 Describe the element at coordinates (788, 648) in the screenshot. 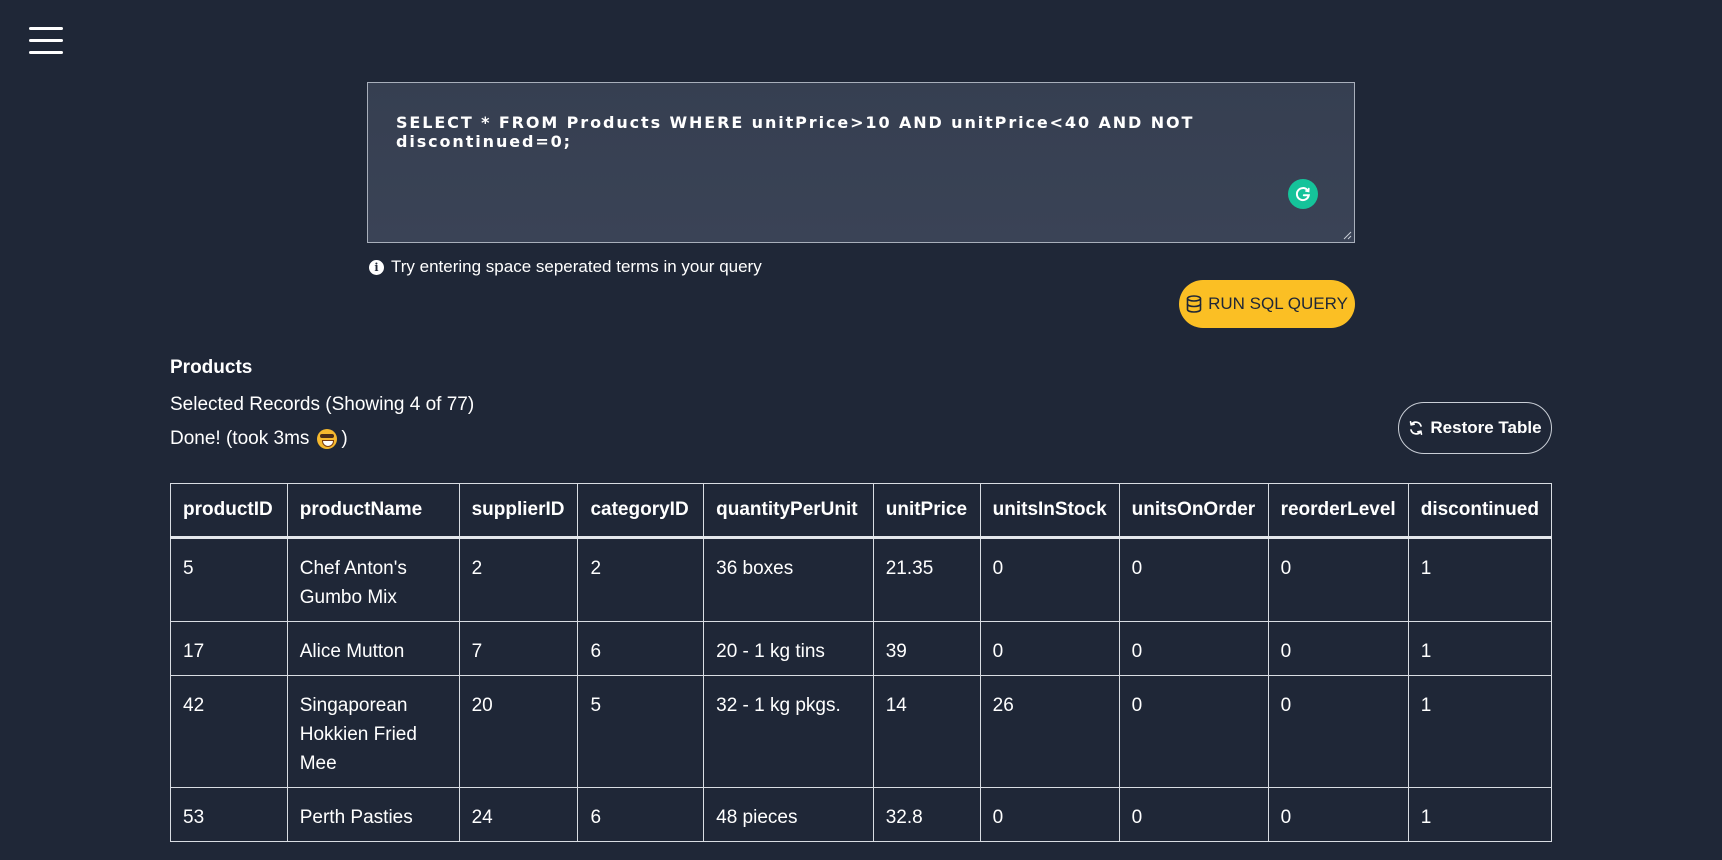

I see `table-cell: 20 - 1 kg tins` at that location.